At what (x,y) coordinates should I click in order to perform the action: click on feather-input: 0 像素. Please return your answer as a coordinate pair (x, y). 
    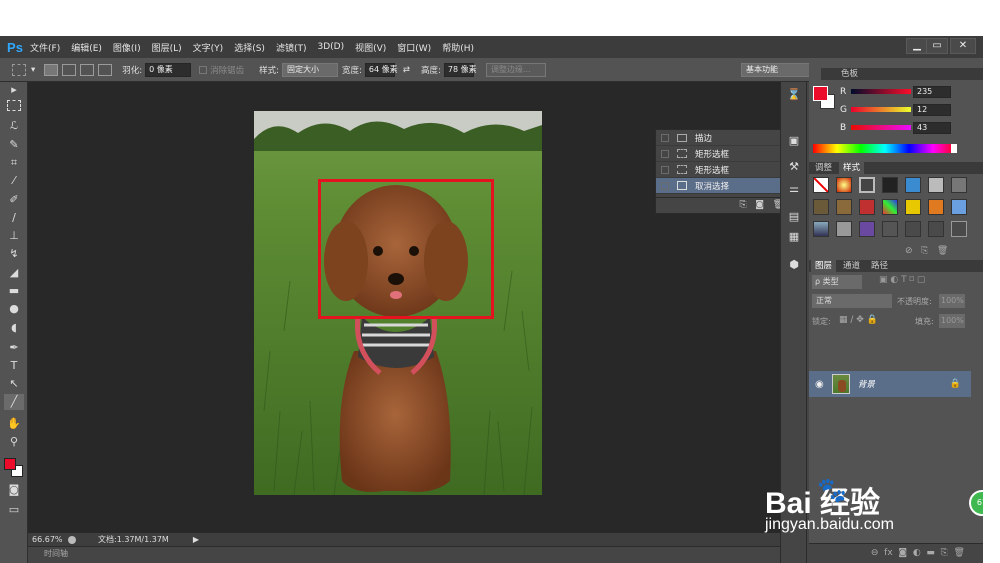
    Looking at the image, I should click on (168, 69).